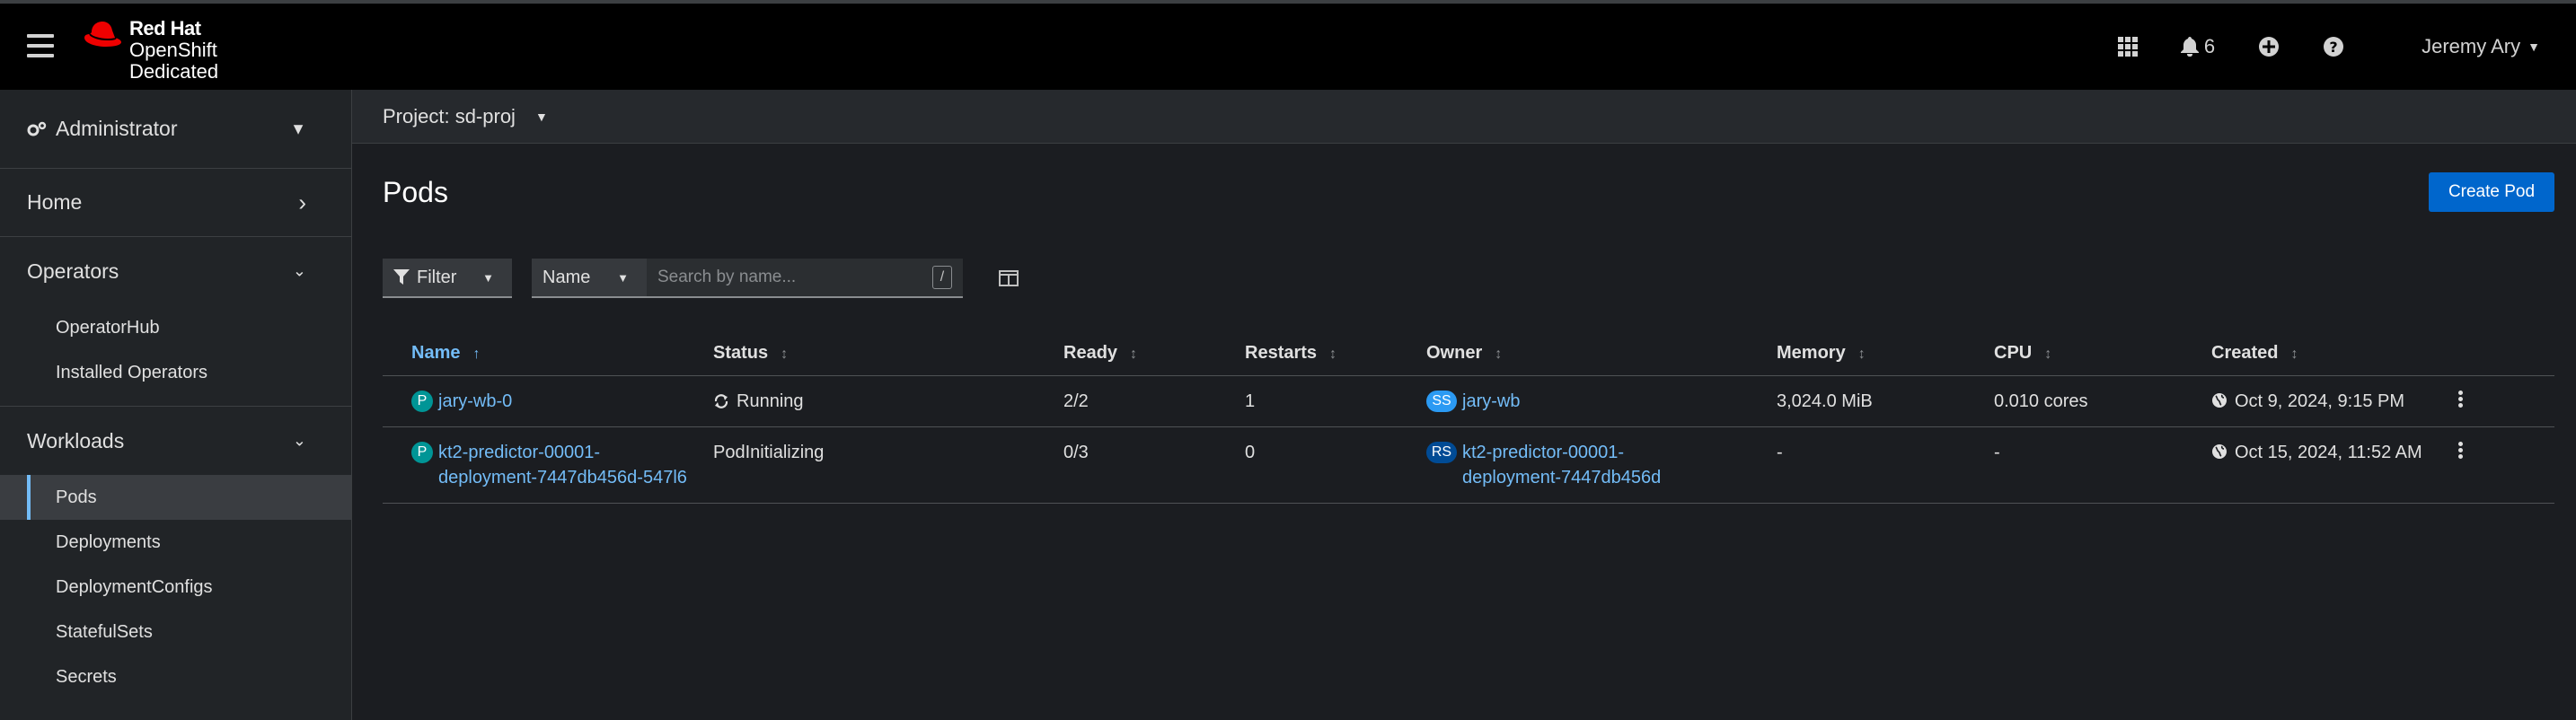 The width and height of the screenshot is (2576, 720). I want to click on filter-toolbar: Filter ▼ Name ▼ /, so click(701, 278).